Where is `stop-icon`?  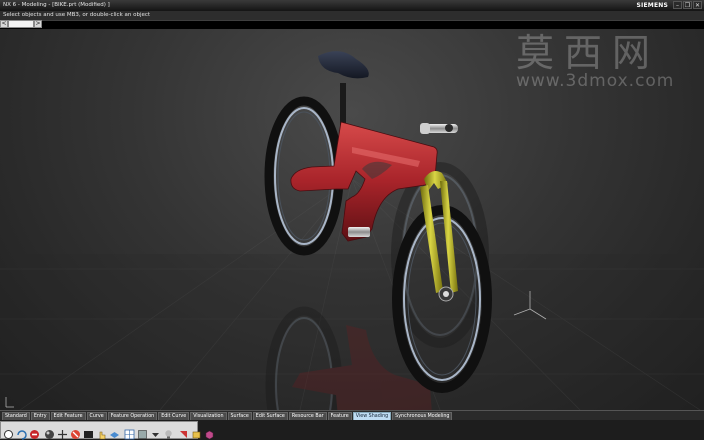
stop-icon is located at coordinates (34, 432).